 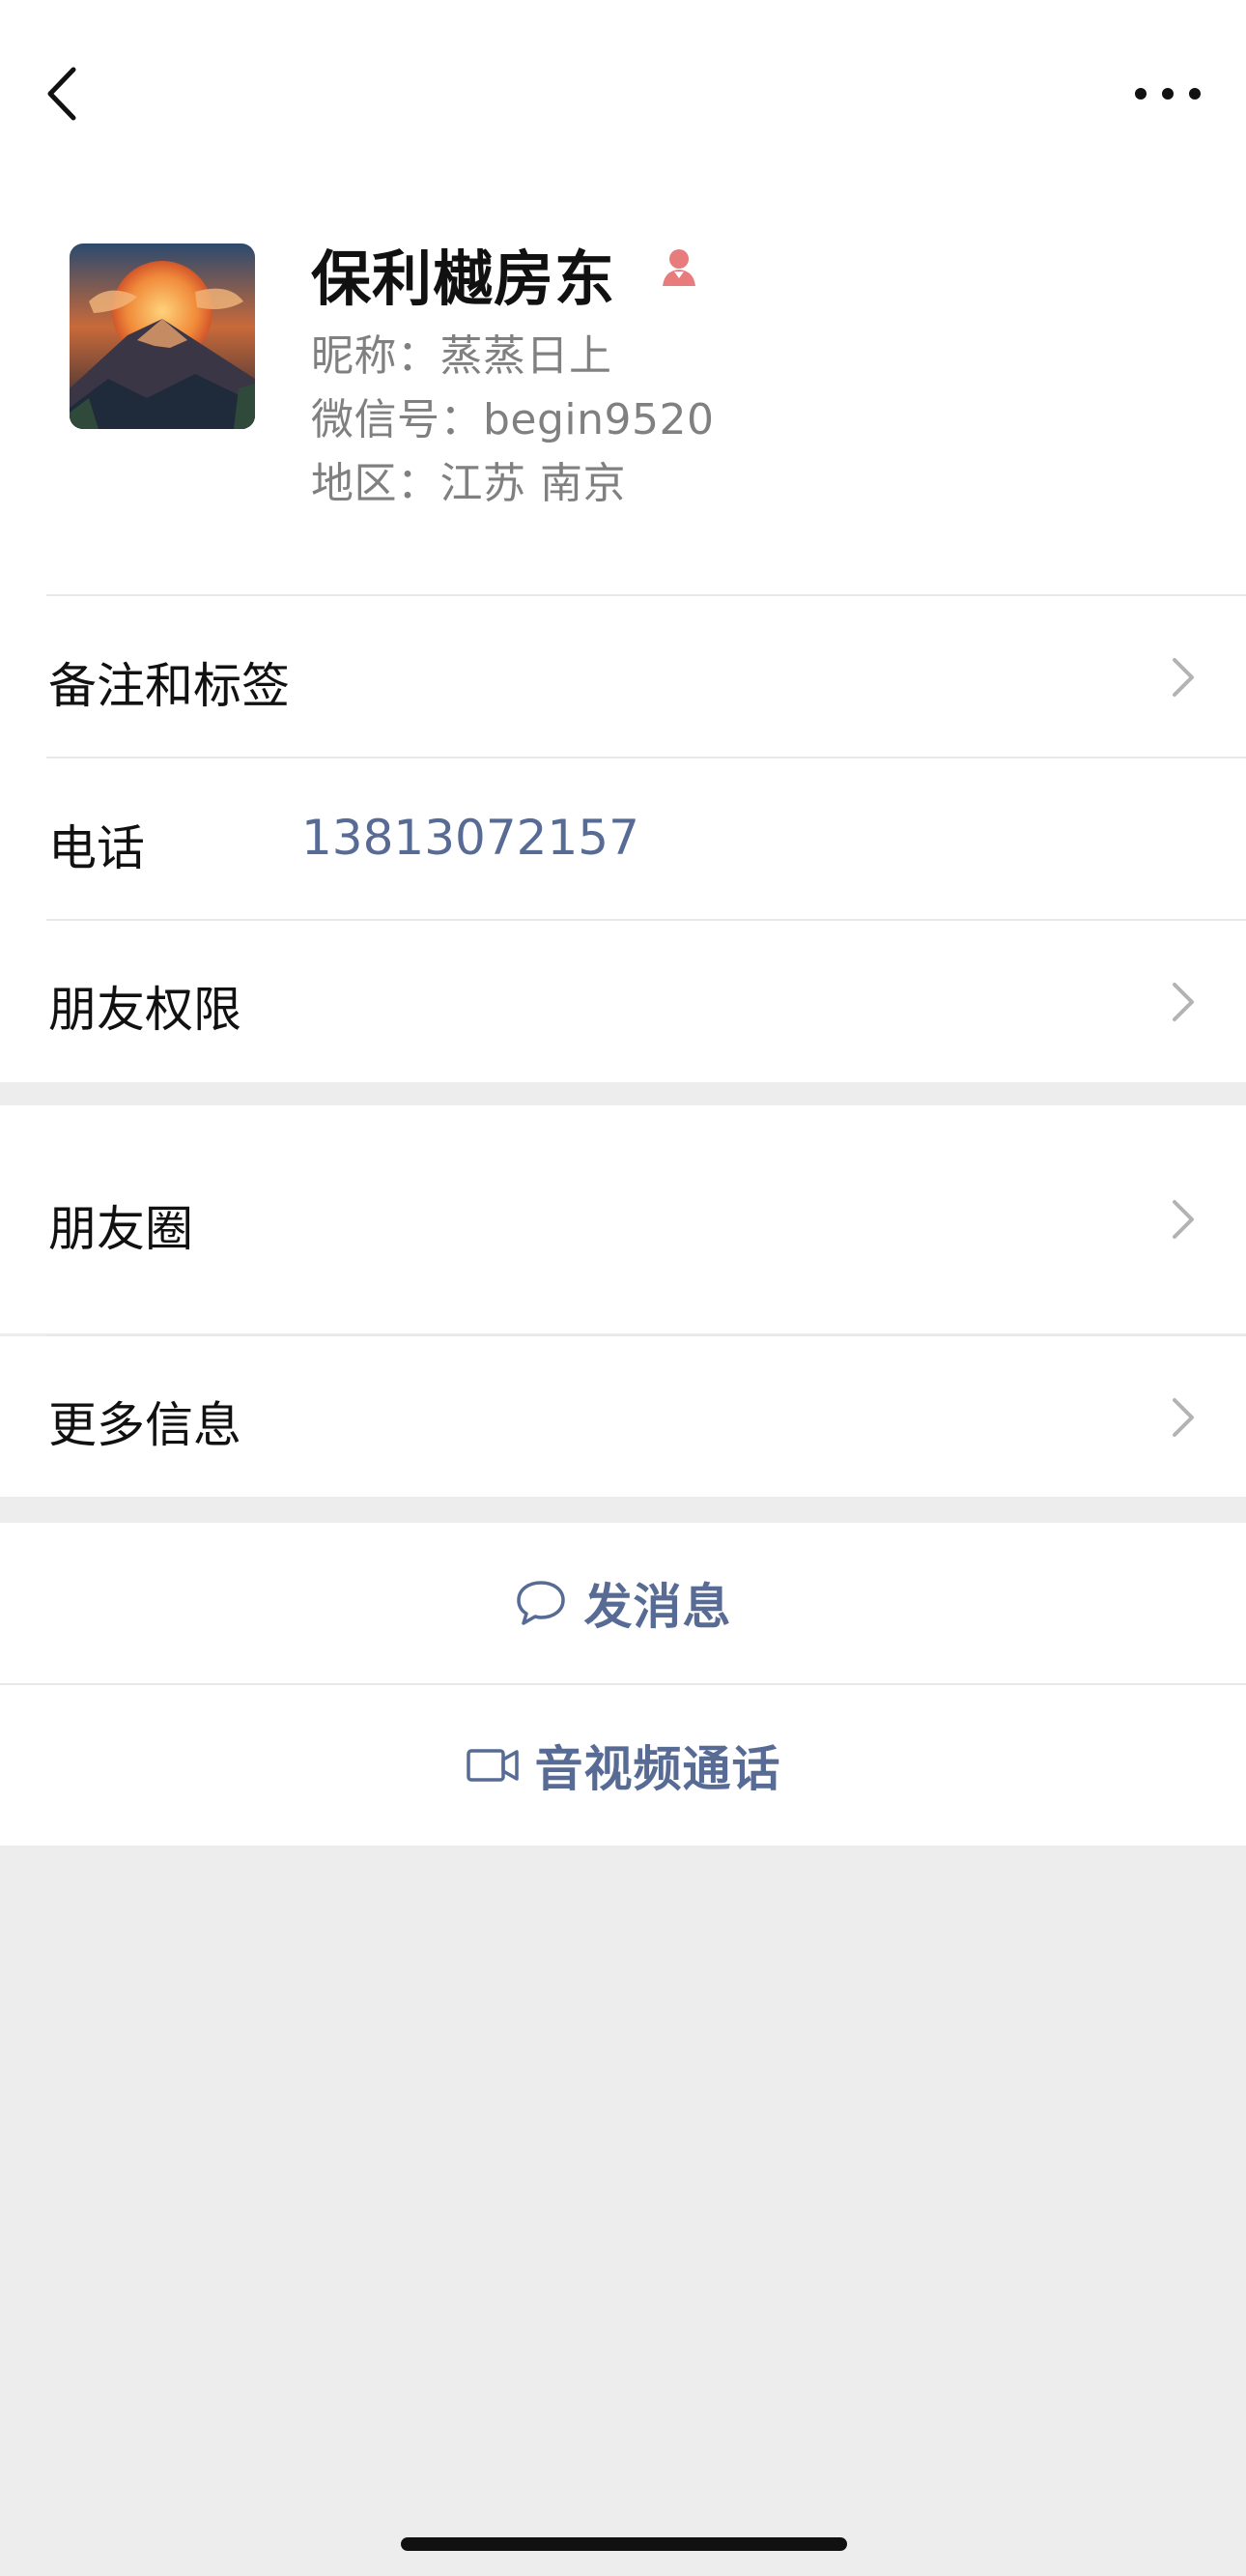 I want to click on friend-permissions-row: 朋友权限, so click(x=623, y=1001).